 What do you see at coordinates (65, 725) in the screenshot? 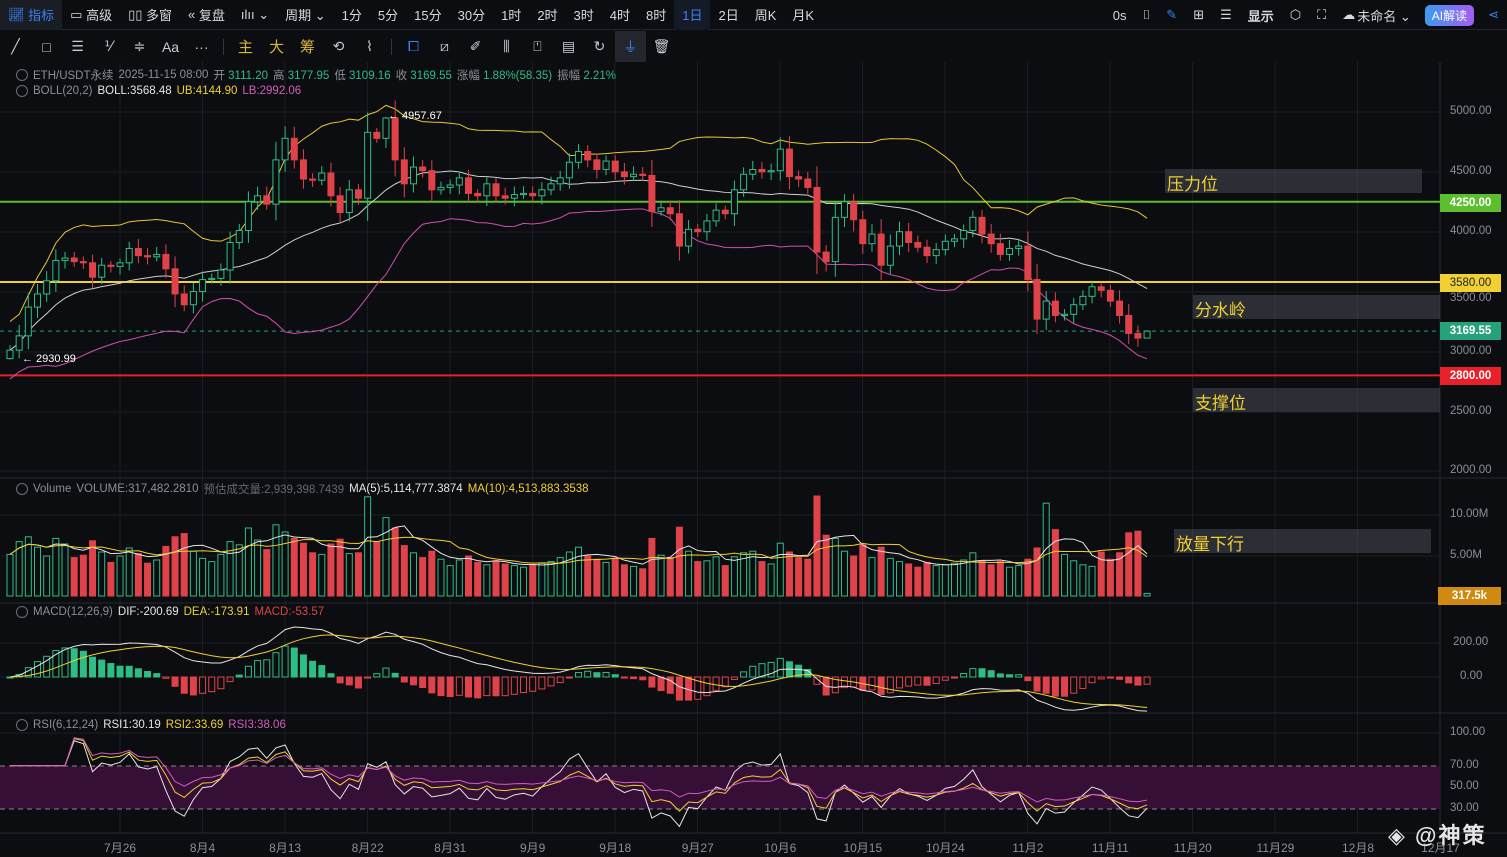
I see `rsi-label: RSI(6,12,24)` at bounding box center [65, 725].